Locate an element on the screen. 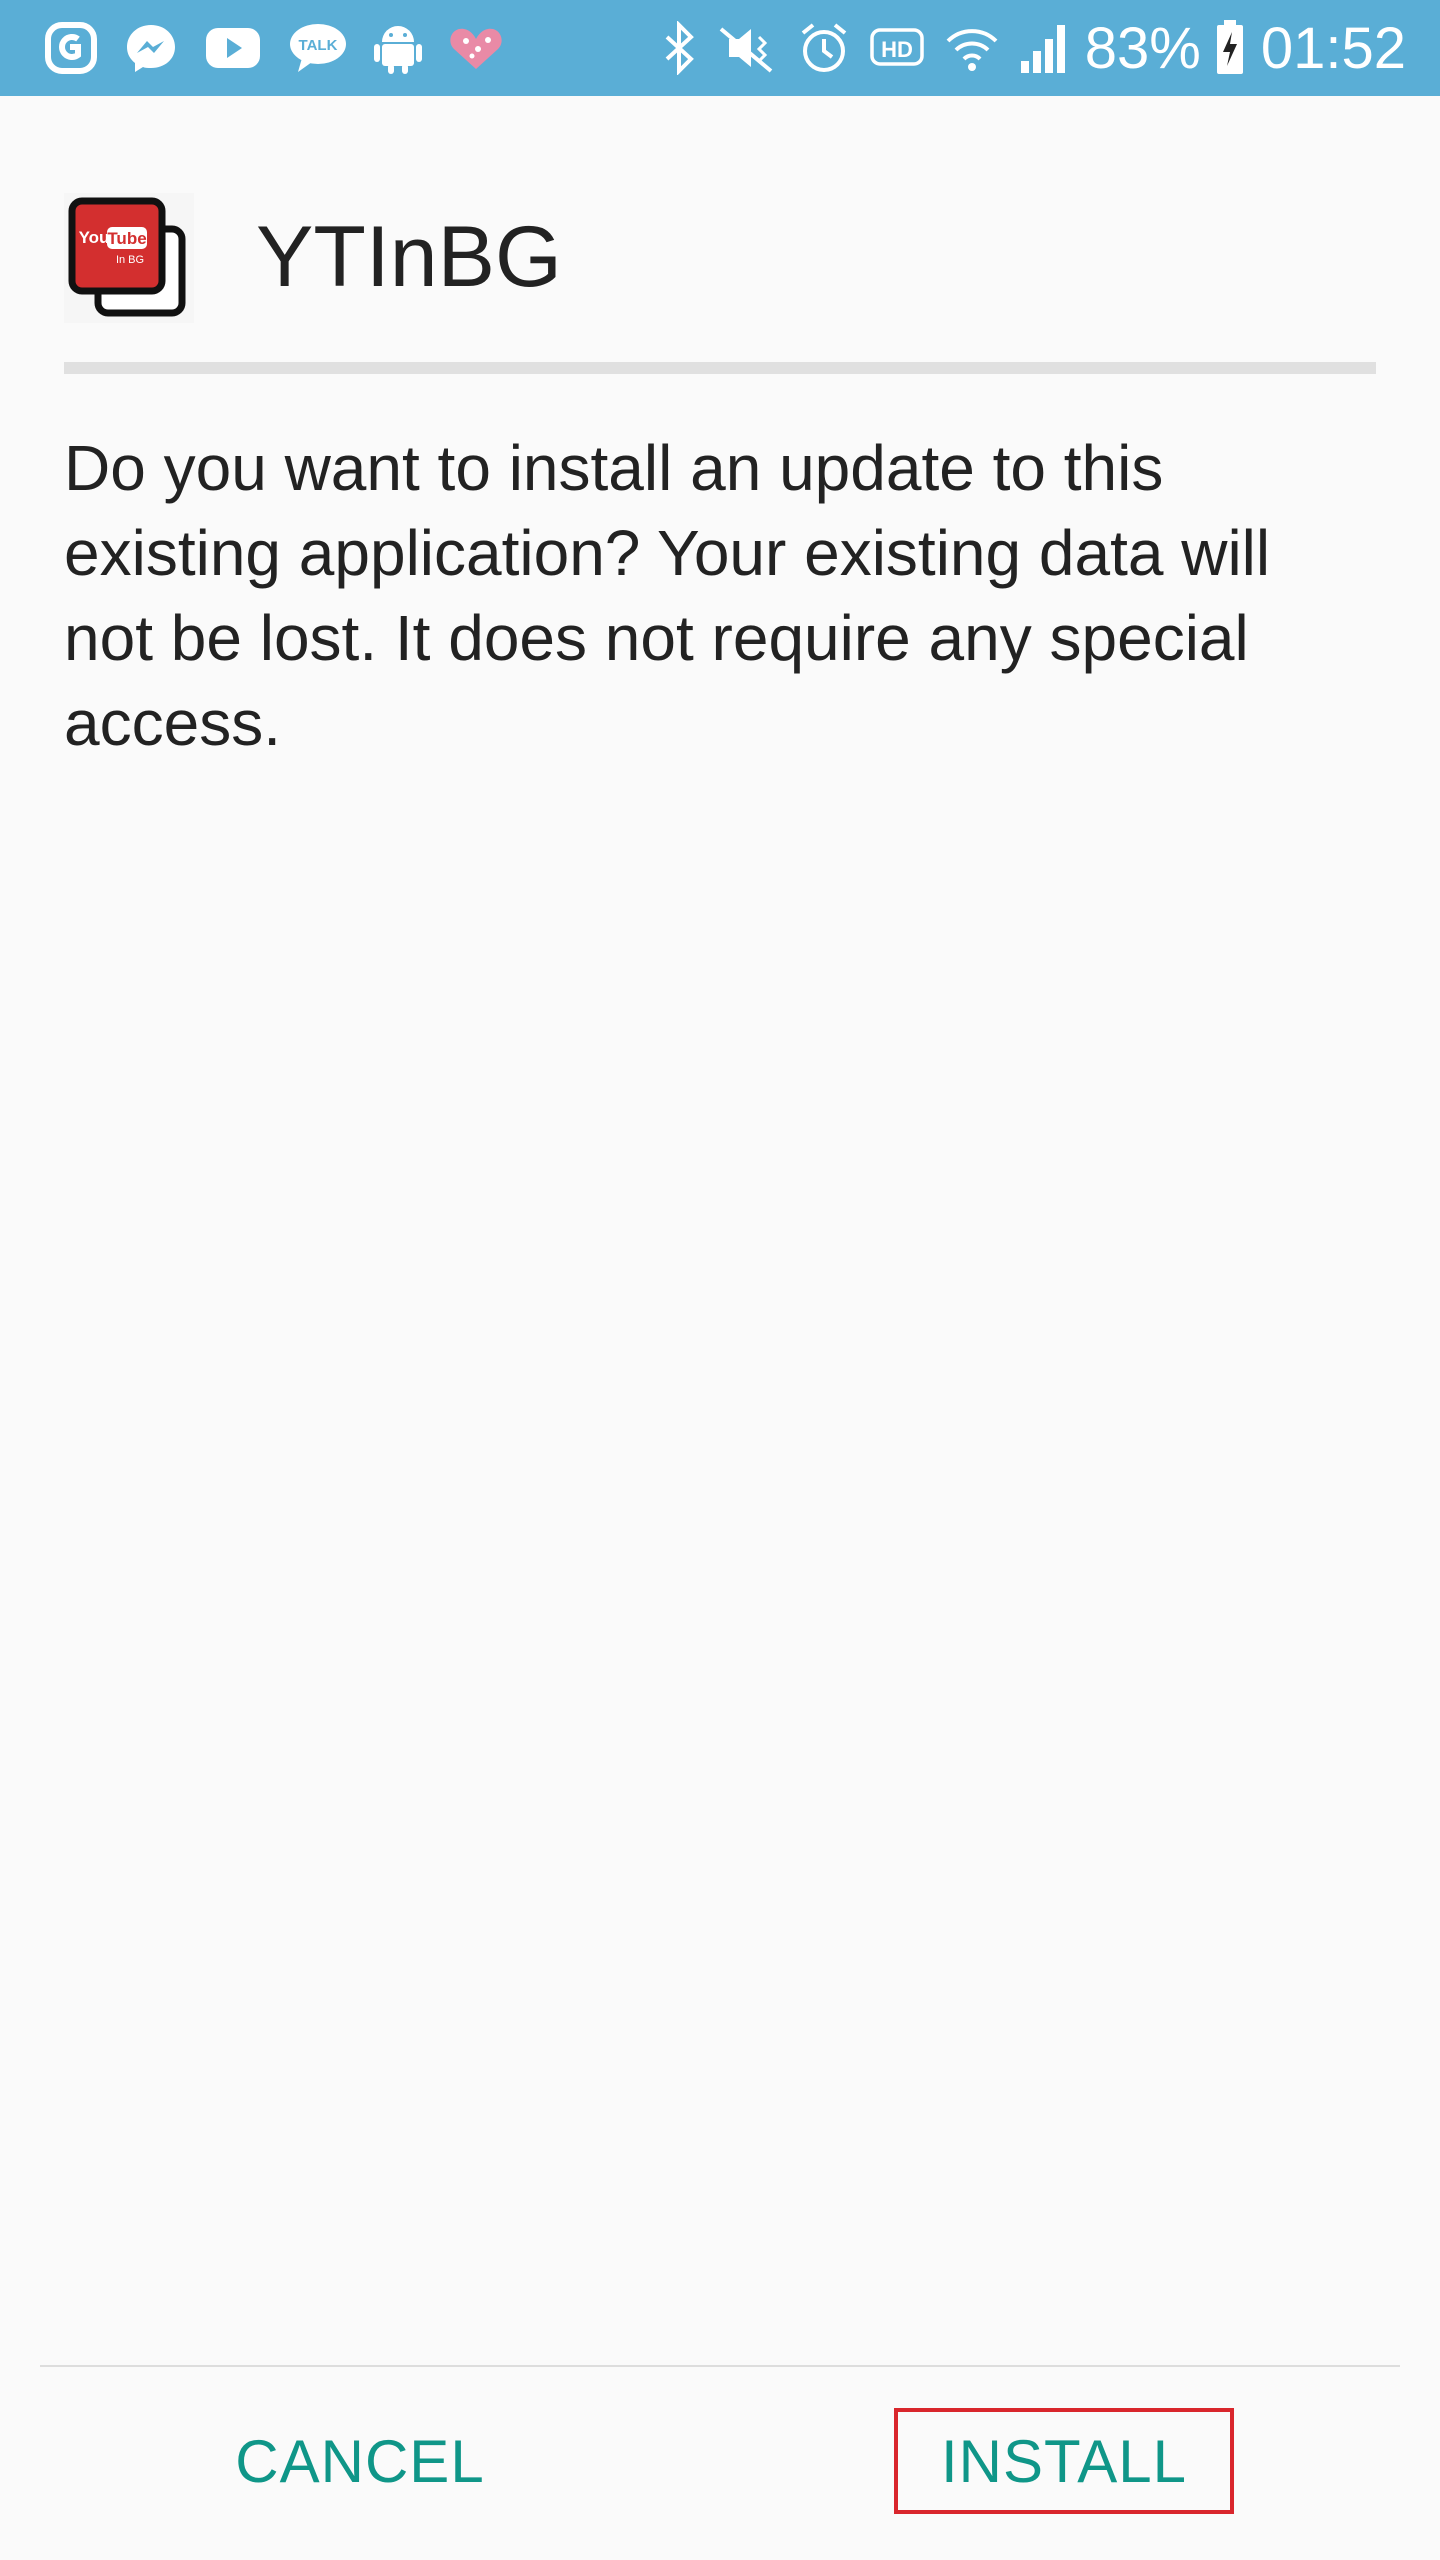 Image resolution: width=1440 pixels, height=2560 pixels. heart-icon is located at coordinates (476, 48).